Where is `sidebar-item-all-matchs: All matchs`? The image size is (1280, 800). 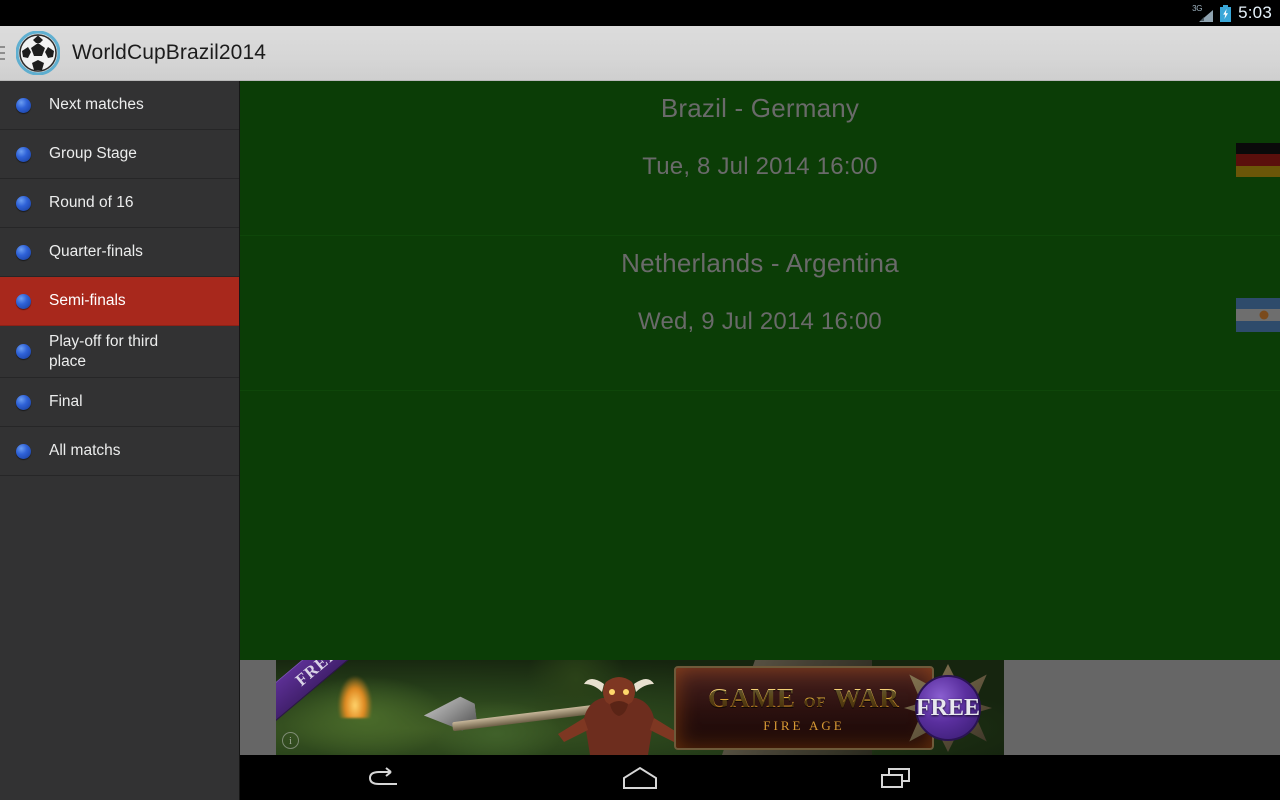
sidebar-item-all-matchs: All matchs is located at coordinates (119, 451).